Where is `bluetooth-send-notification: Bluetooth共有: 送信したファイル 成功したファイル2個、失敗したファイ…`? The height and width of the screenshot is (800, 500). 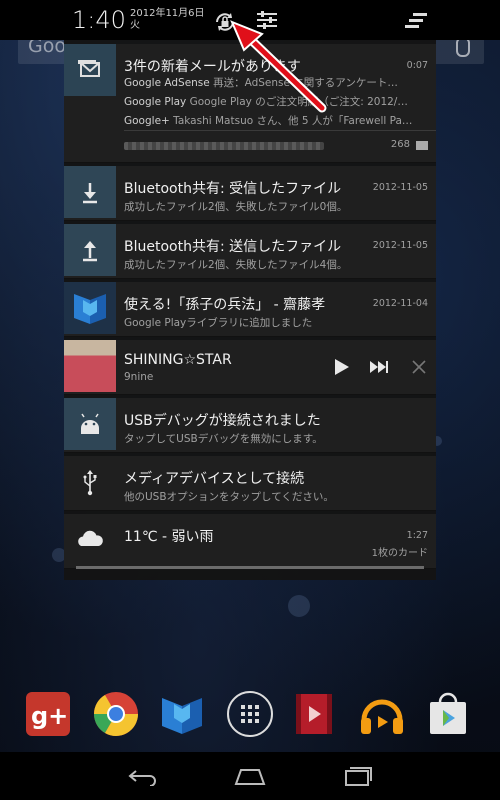
bluetooth-send-notification: Bluetooth共有: 送信したファイル 成功したファイル2個、失敗したファイ… is located at coordinates (250, 251).